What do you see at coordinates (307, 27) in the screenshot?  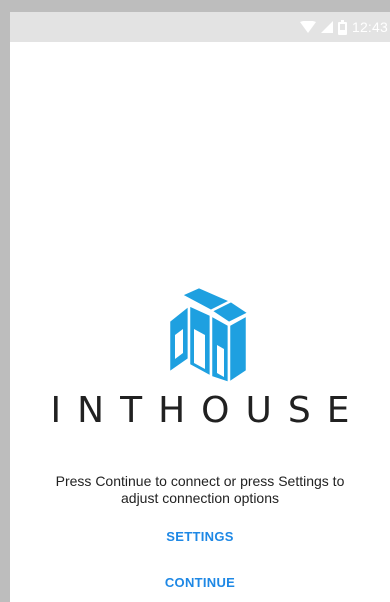 I see `wifi-icon` at bounding box center [307, 27].